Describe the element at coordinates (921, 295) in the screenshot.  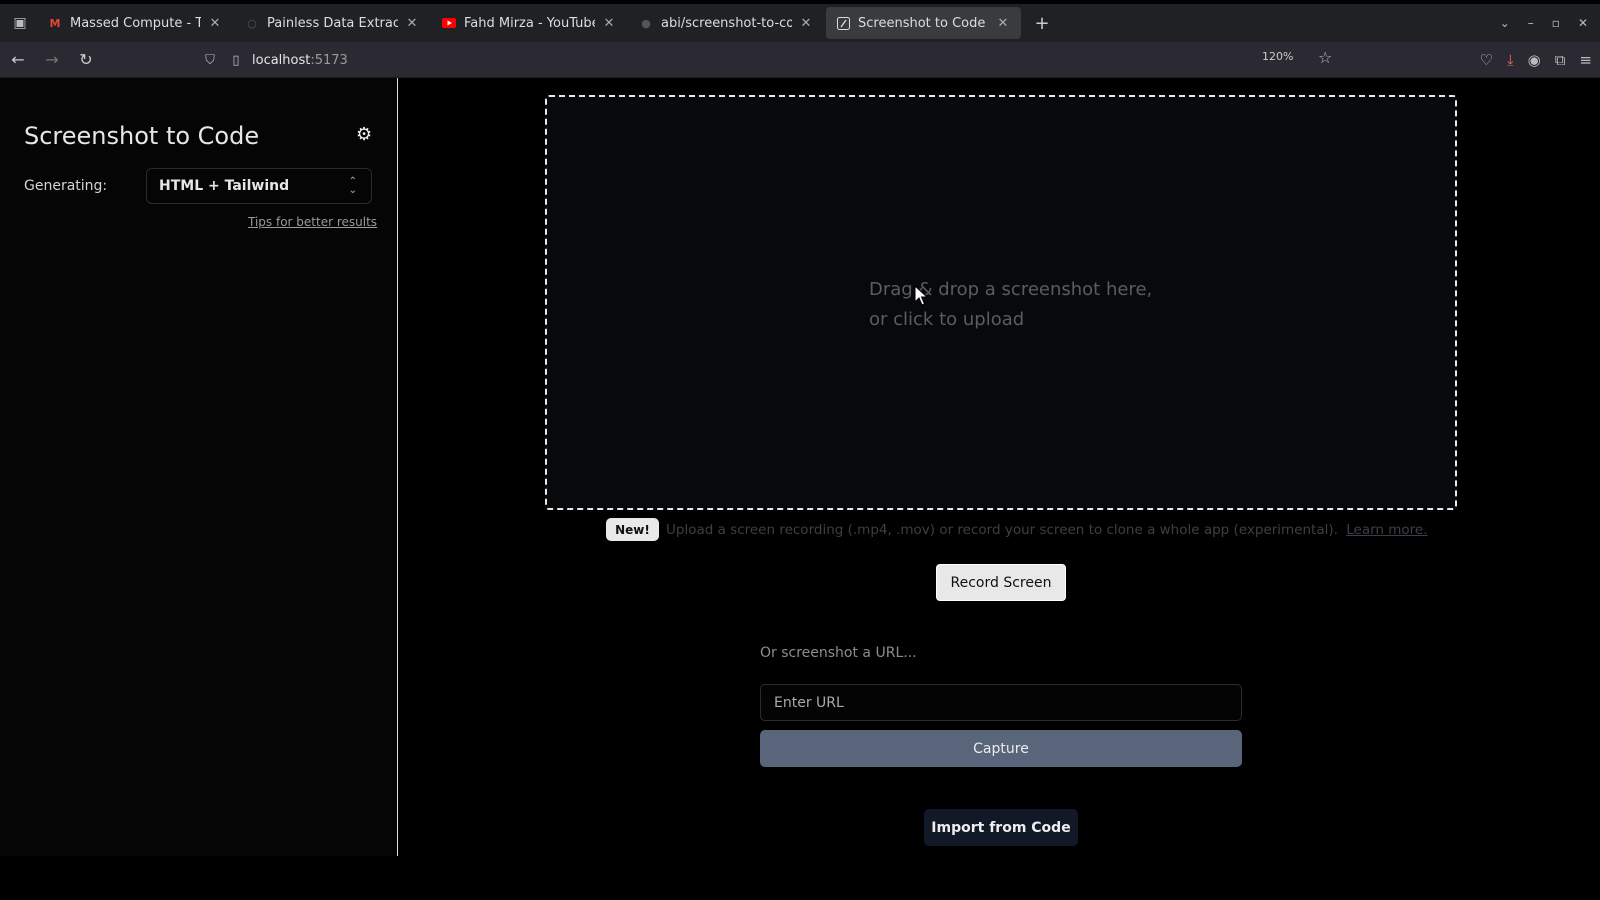
I see `mouse-cursor-icon` at that location.